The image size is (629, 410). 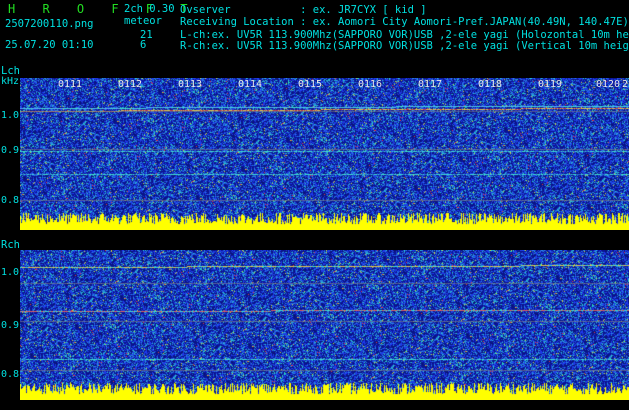 I want to click on time-mark: 0117, so click(x=430, y=84).